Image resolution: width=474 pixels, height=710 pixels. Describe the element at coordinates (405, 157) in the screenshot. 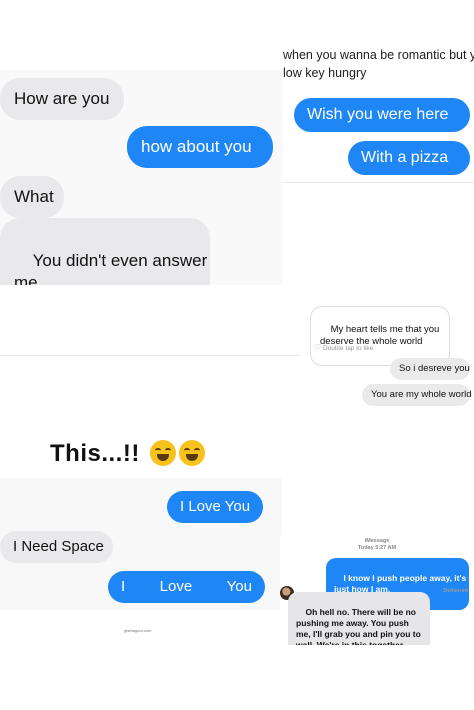

I see `message-text: With a pizza` at that location.